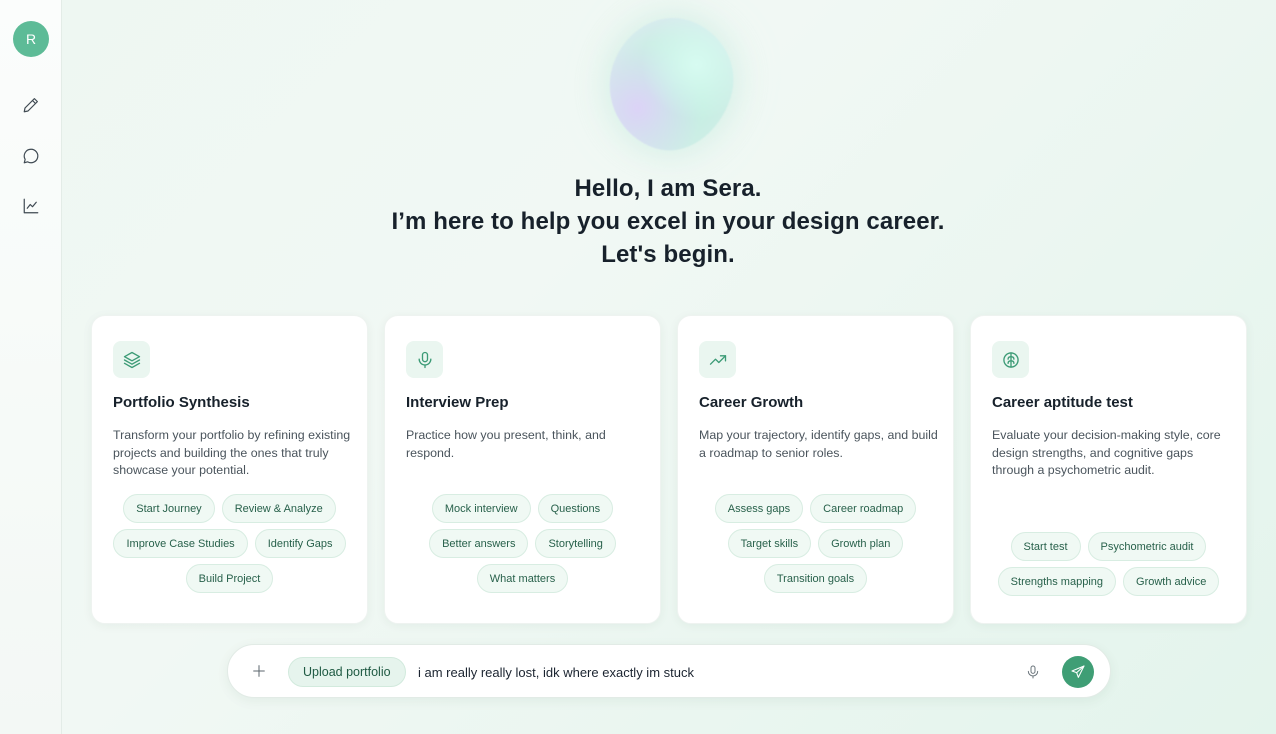 The height and width of the screenshot is (734, 1276). Describe the element at coordinates (457, 402) in the screenshot. I see `card-title: Interview Prep` at that location.